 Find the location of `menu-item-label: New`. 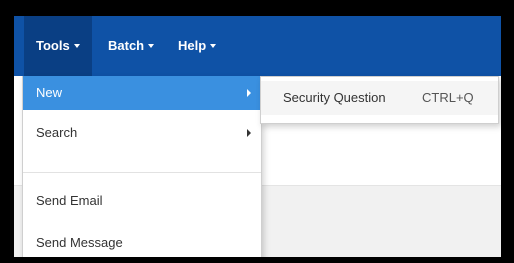

menu-item-label: New is located at coordinates (49, 92).